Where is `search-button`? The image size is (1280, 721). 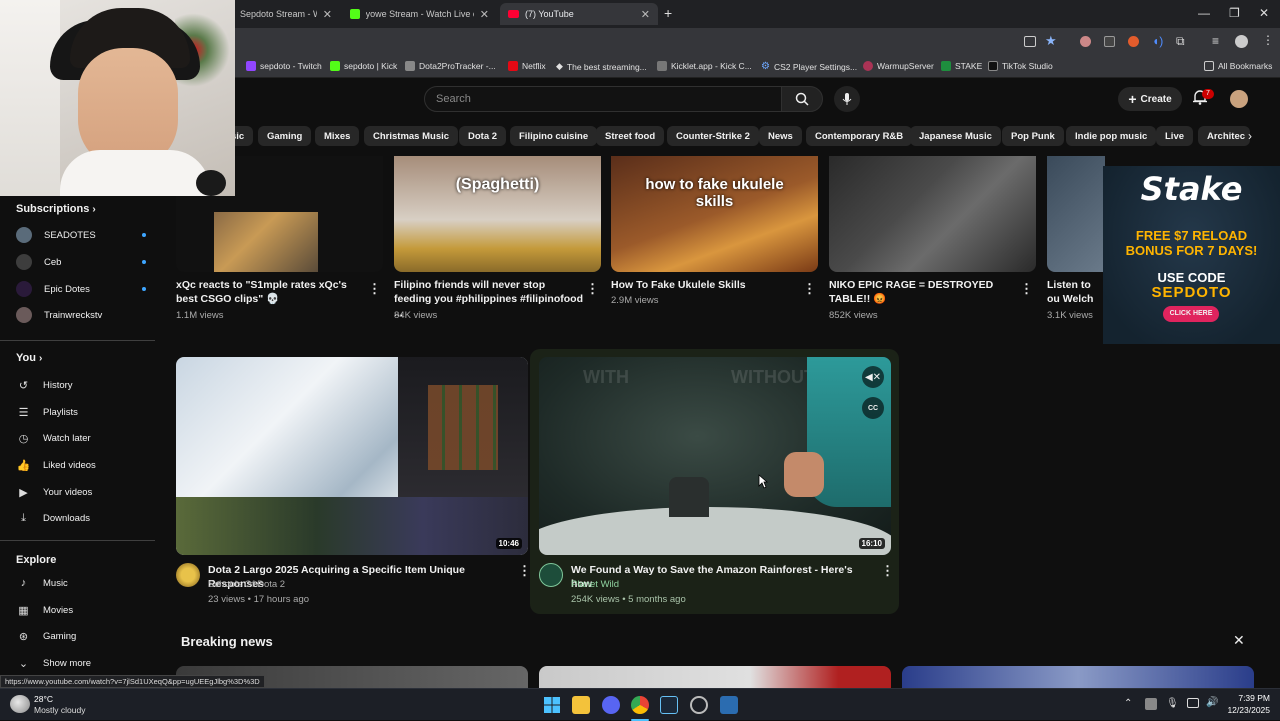
search-button is located at coordinates (802, 99).